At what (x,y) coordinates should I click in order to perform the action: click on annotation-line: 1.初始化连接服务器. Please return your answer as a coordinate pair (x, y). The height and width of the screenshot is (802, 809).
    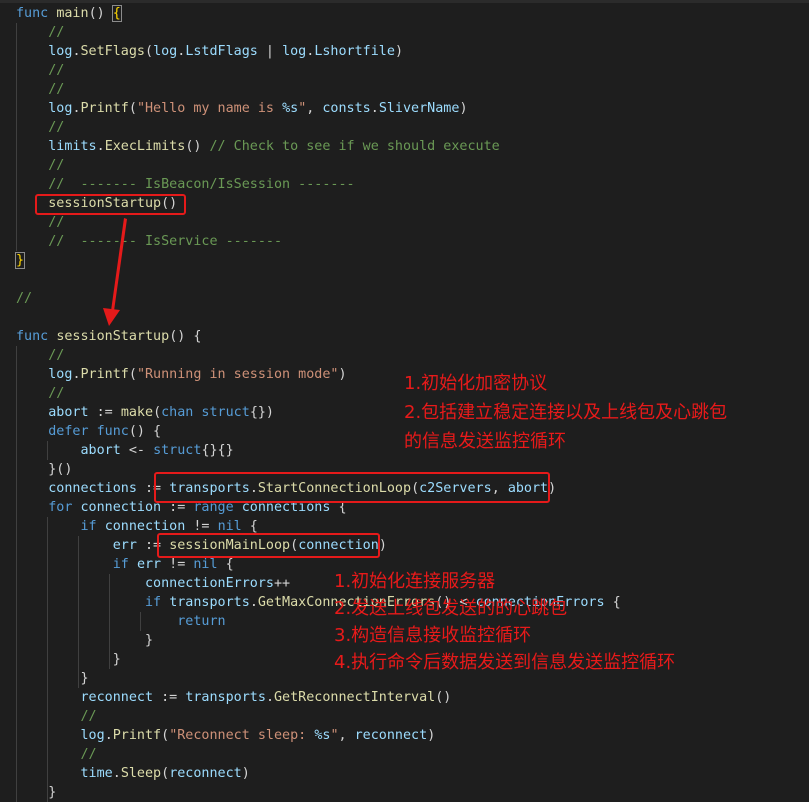
    Looking at the image, I should click on (415, 581).